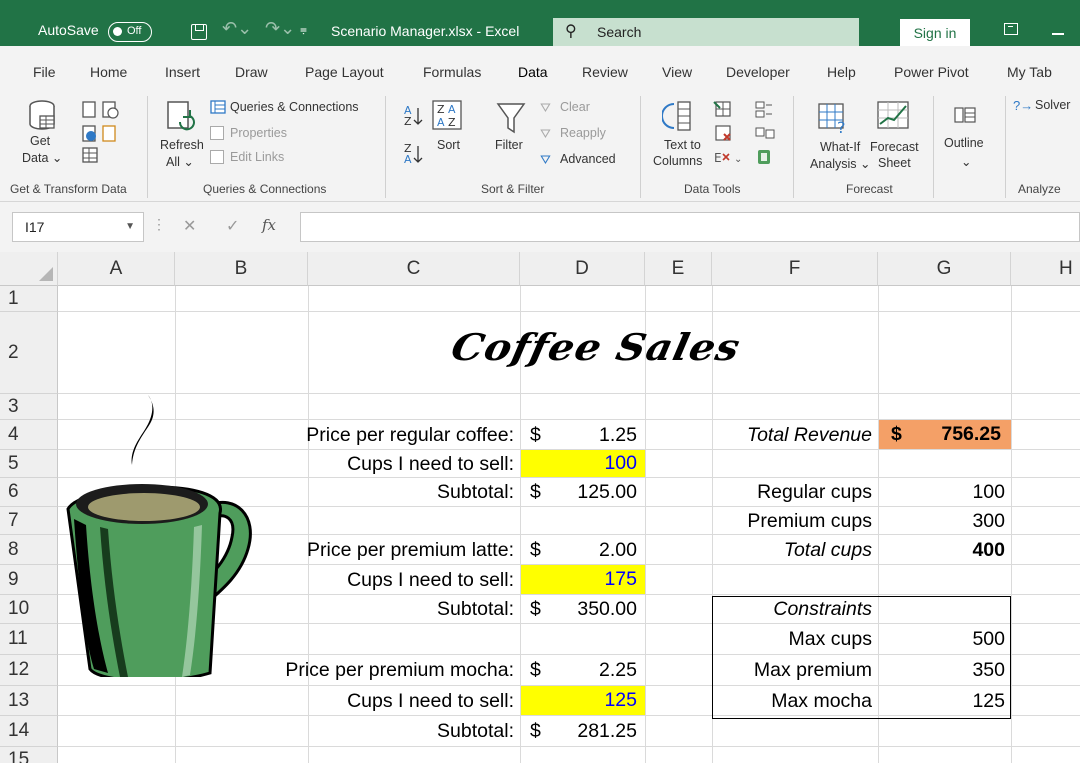 The width and height of the screenshot is (1080, 763). I want to click on coffee-mug-image, so click(160, 532).